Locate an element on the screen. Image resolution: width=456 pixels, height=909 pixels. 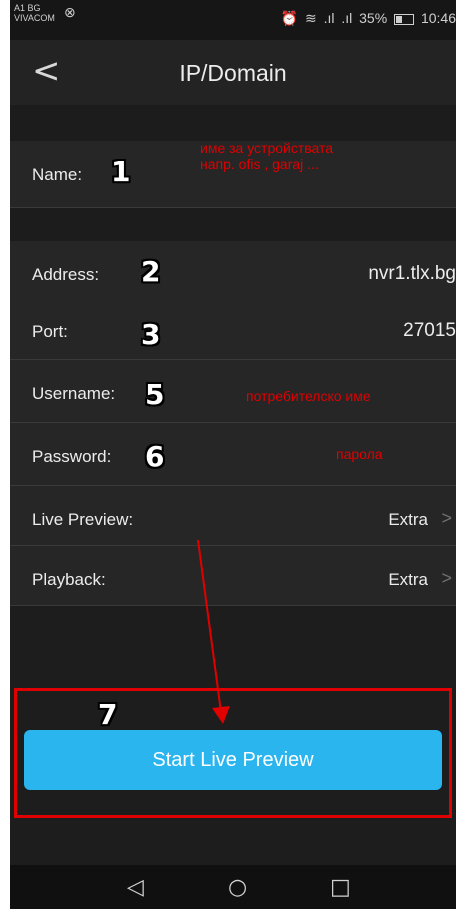
android-nav-bar: ◁ ○ □ is located at coordinates (233, 887).